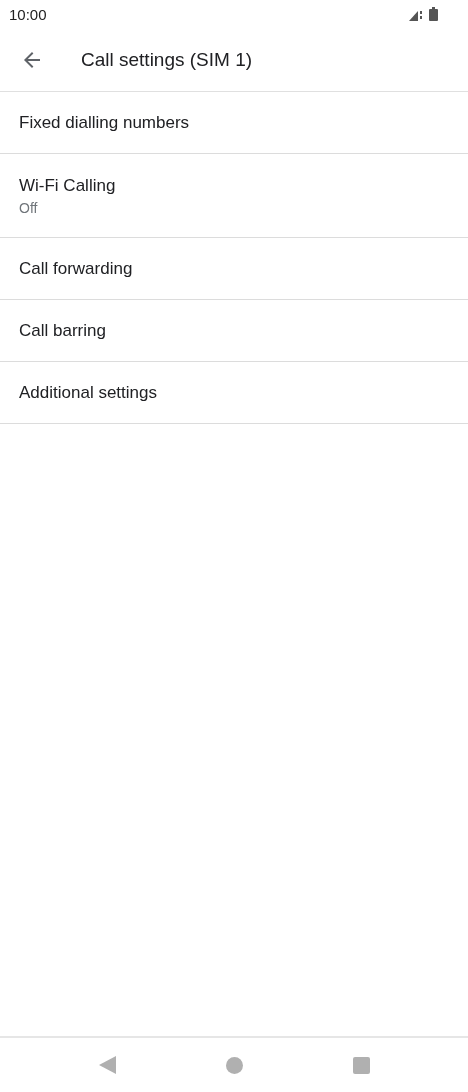 This screenshot has width=468, height=1092. I want to click on status-time: 10:00, so click(28, 14).